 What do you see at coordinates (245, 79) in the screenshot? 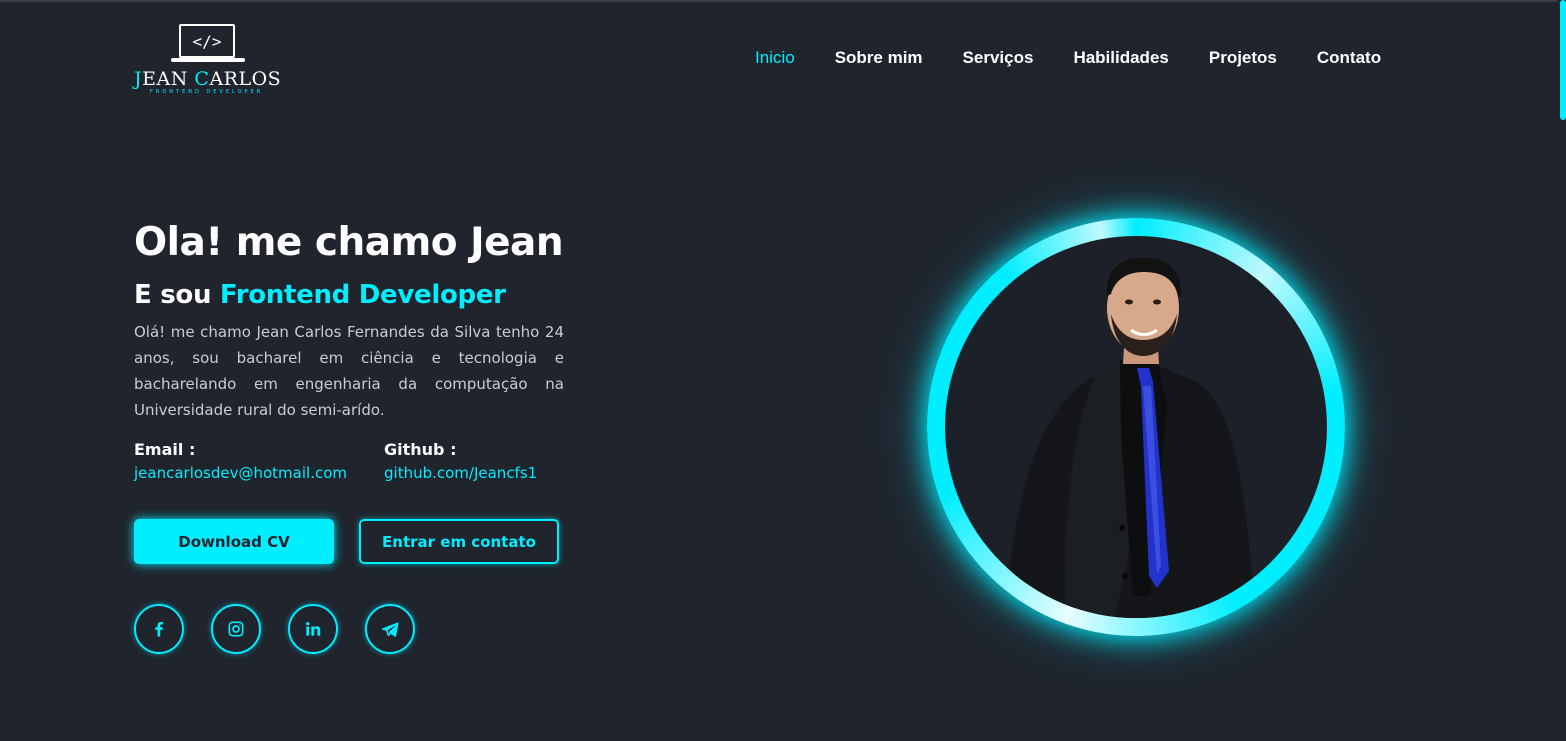
I see `logo-name-last-rest: ARLOS` at bounding box center [245, 79].